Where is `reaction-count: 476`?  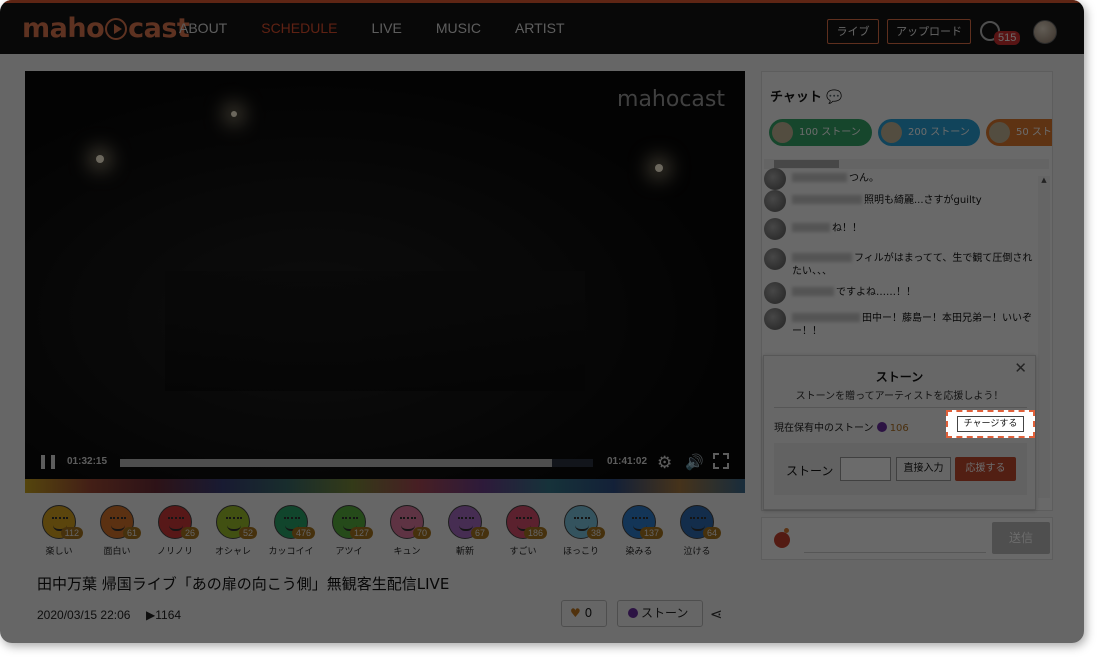 reaction-count: 476 is located at coordinates (303, 533).